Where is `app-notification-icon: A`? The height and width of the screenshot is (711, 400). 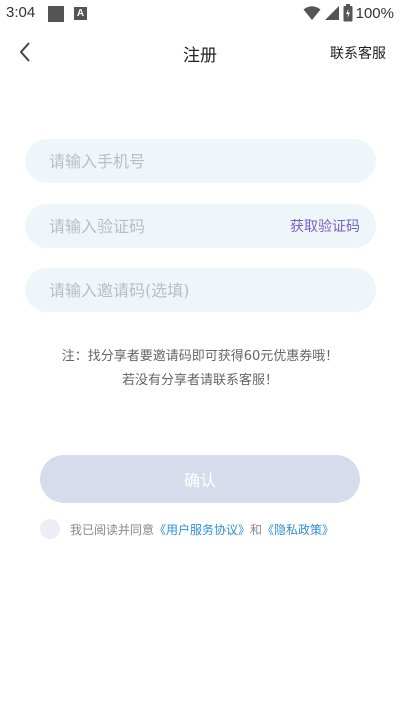
app-notification-icon: A is located at coordinates (80, 13).